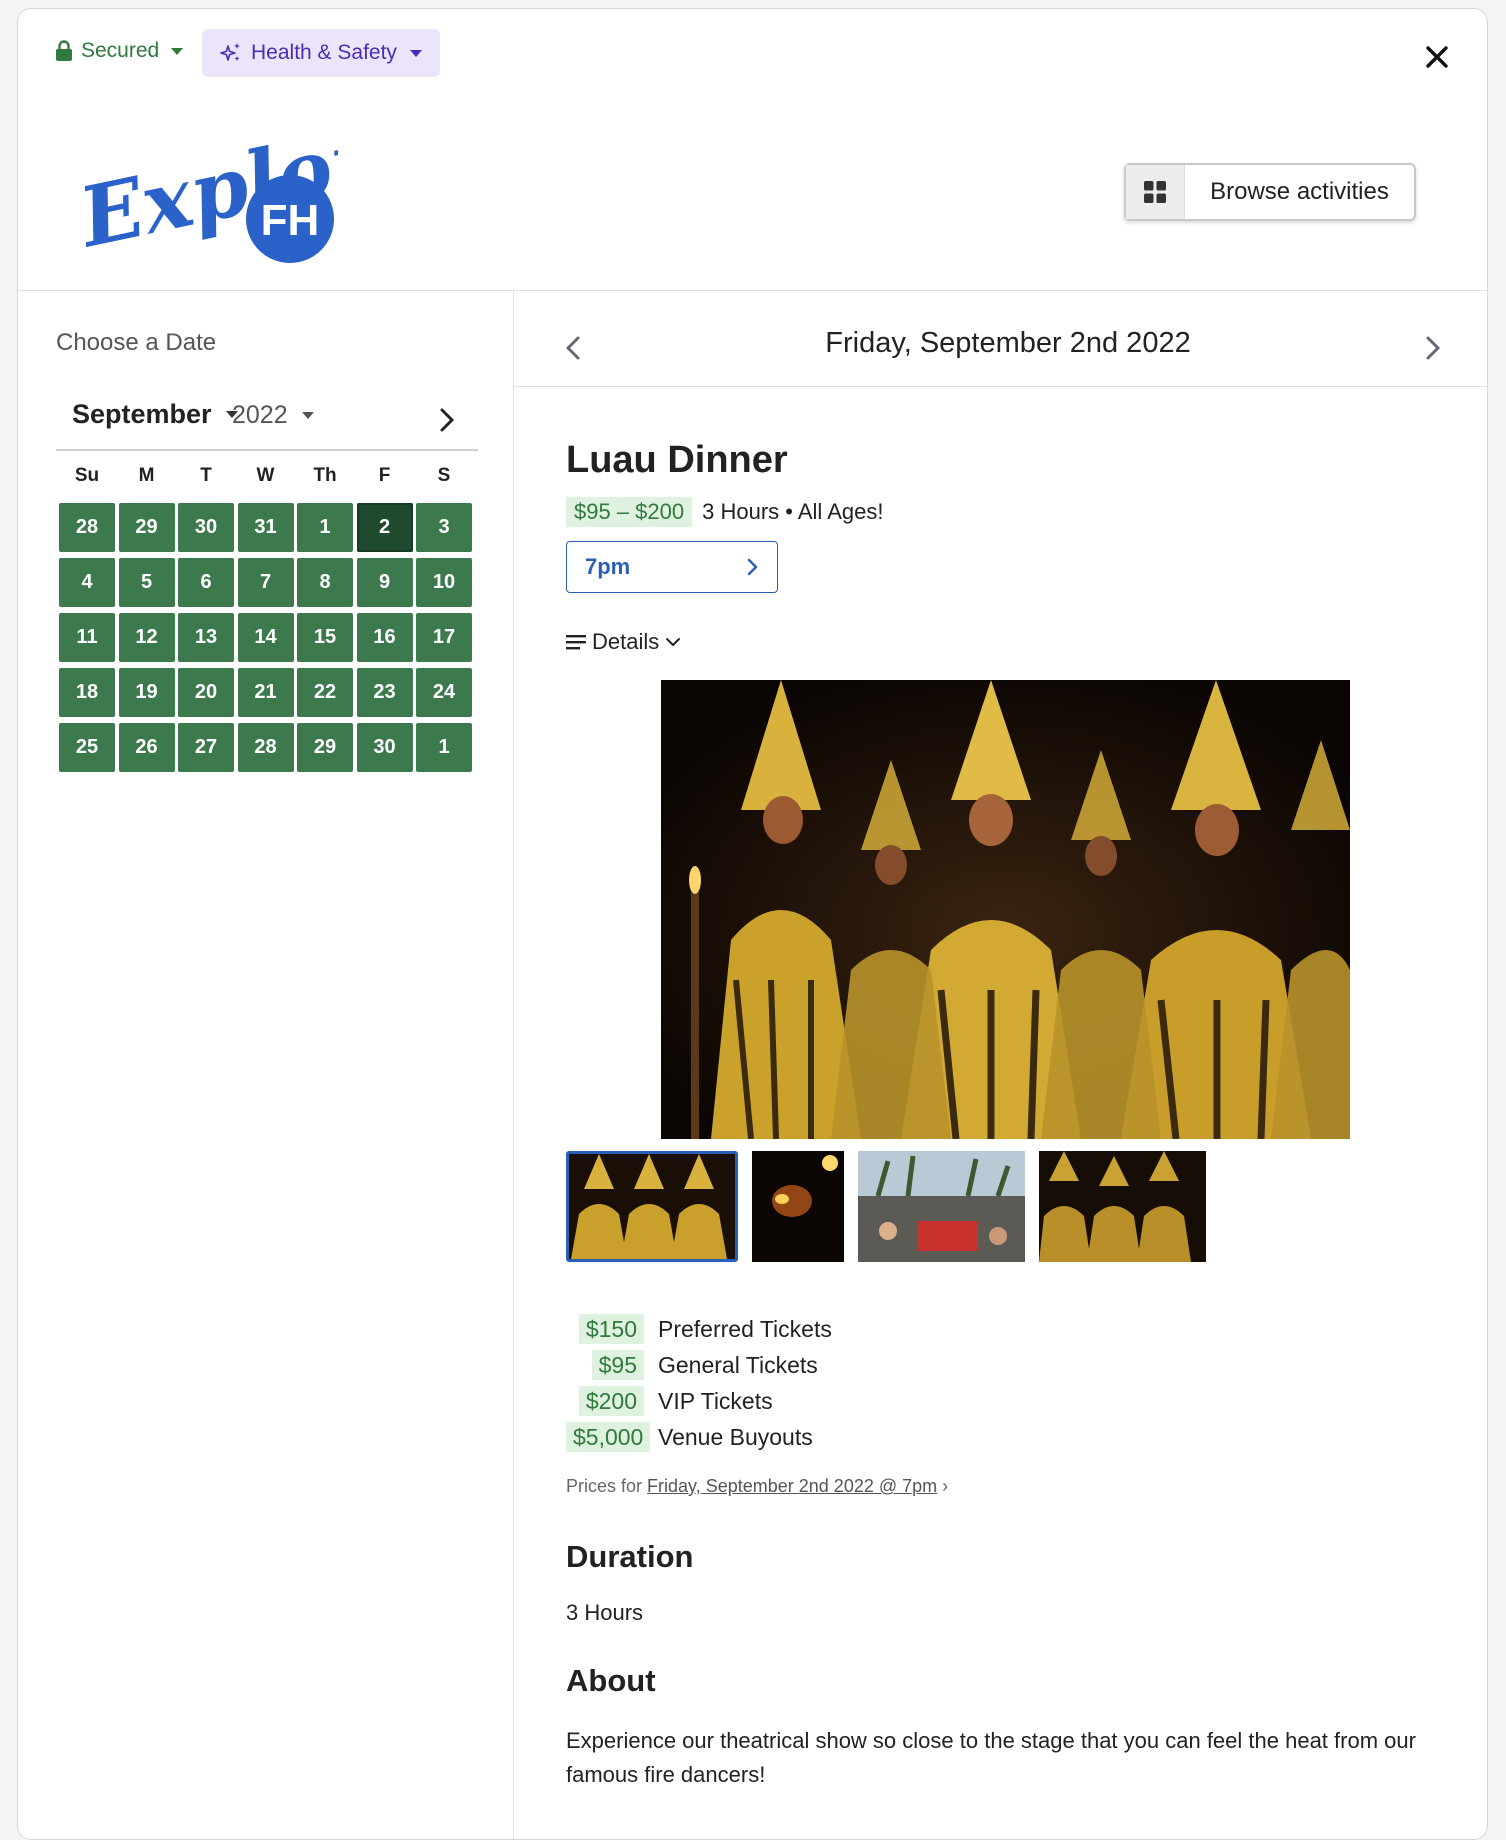 This screenshot has height=1840, width=1506. What do you see at coordinates (119, 51) in the screenshot?
I see `secured-dropdown: Secured` at bounding box center [119, 51].